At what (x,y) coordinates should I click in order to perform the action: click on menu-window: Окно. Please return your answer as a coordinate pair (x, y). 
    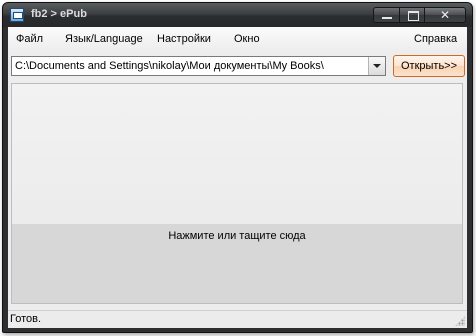
    Looking at the image, I should click on (247, 39).